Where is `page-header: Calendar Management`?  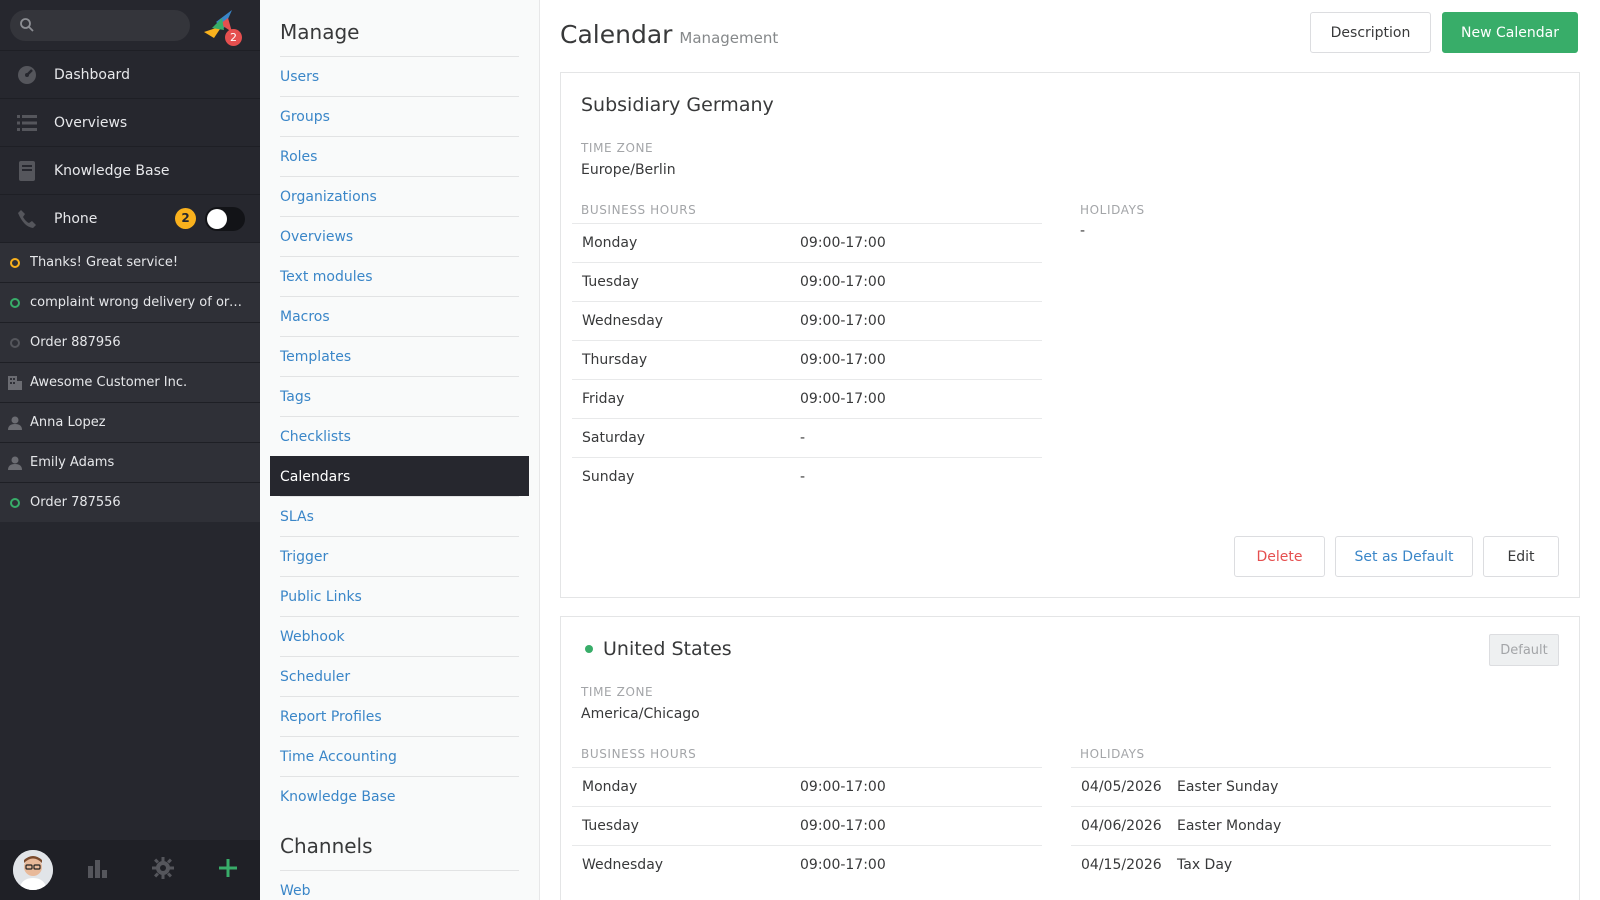 page-header: Calendar Management is located at coordinates (669, 34).